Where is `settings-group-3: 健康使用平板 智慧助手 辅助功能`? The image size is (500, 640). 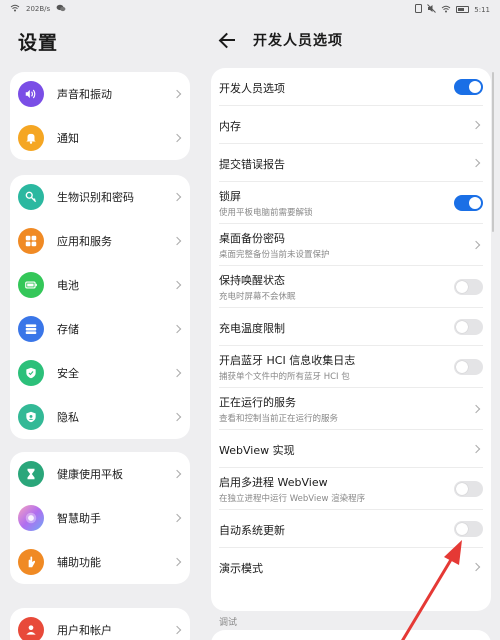
settings-group-3: 健康使用平板 智慧助手 辅助功能 is located at coordinates (100, 518).